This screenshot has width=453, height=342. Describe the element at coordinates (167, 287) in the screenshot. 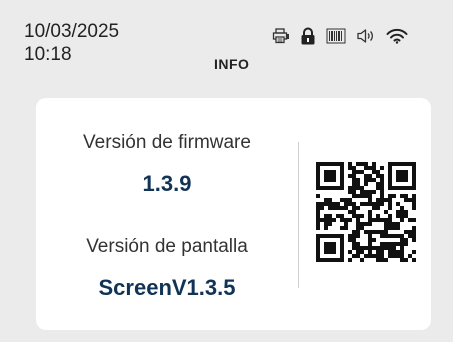

I see `screen-version-value: ScreenV1.3.5` at that location.